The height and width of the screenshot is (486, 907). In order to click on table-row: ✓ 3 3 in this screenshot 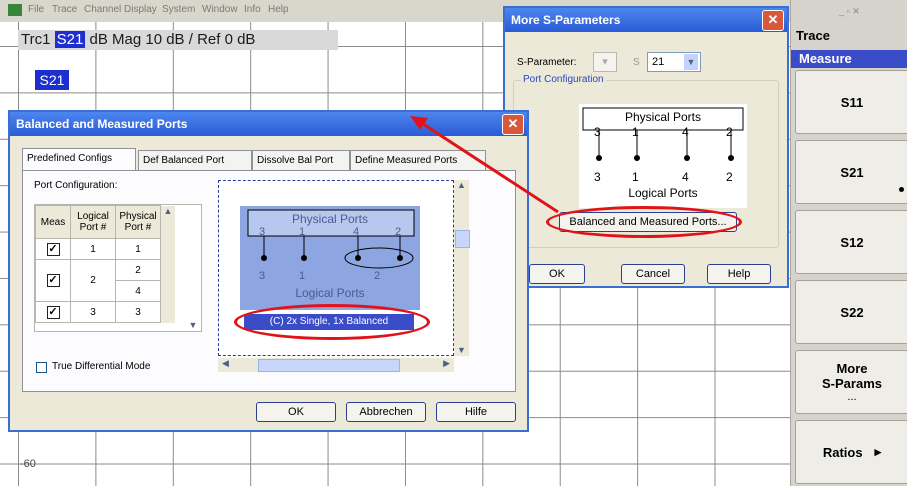, I will do `click(105, 312)`.